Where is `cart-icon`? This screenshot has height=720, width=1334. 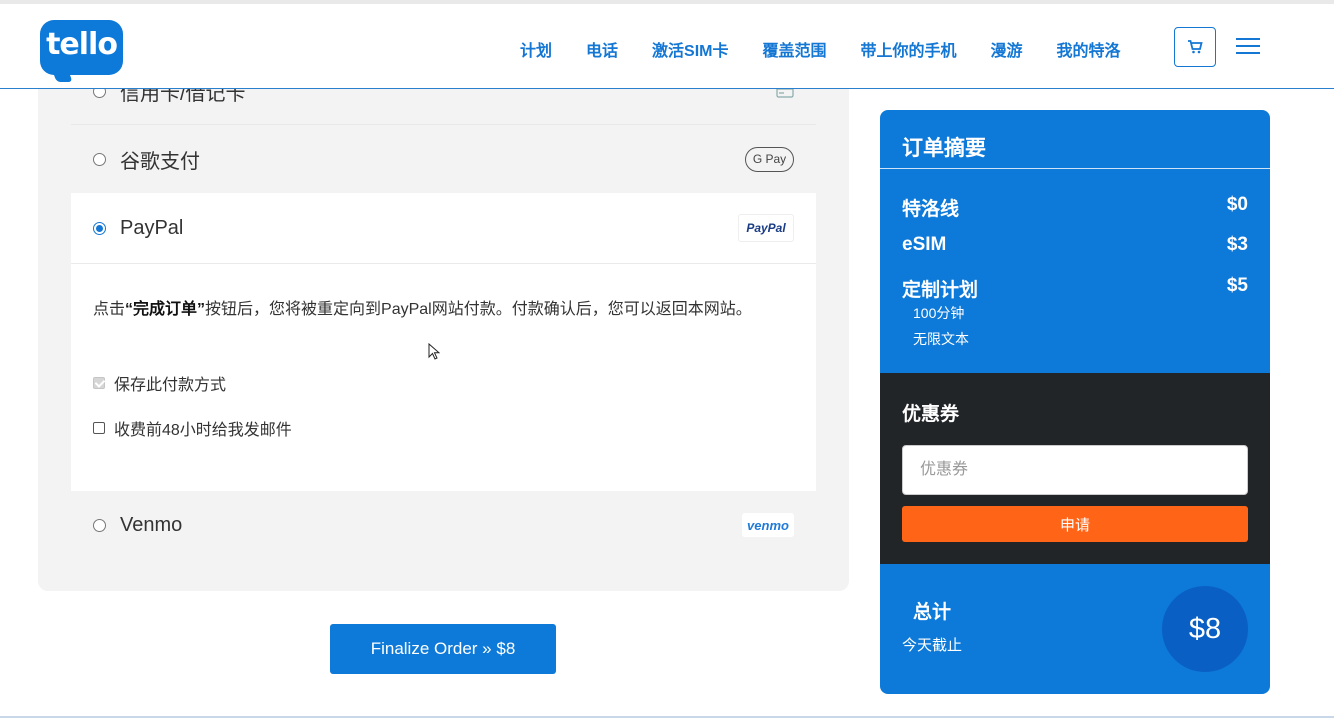
cart-icon is located at coordinates (1195, 47).